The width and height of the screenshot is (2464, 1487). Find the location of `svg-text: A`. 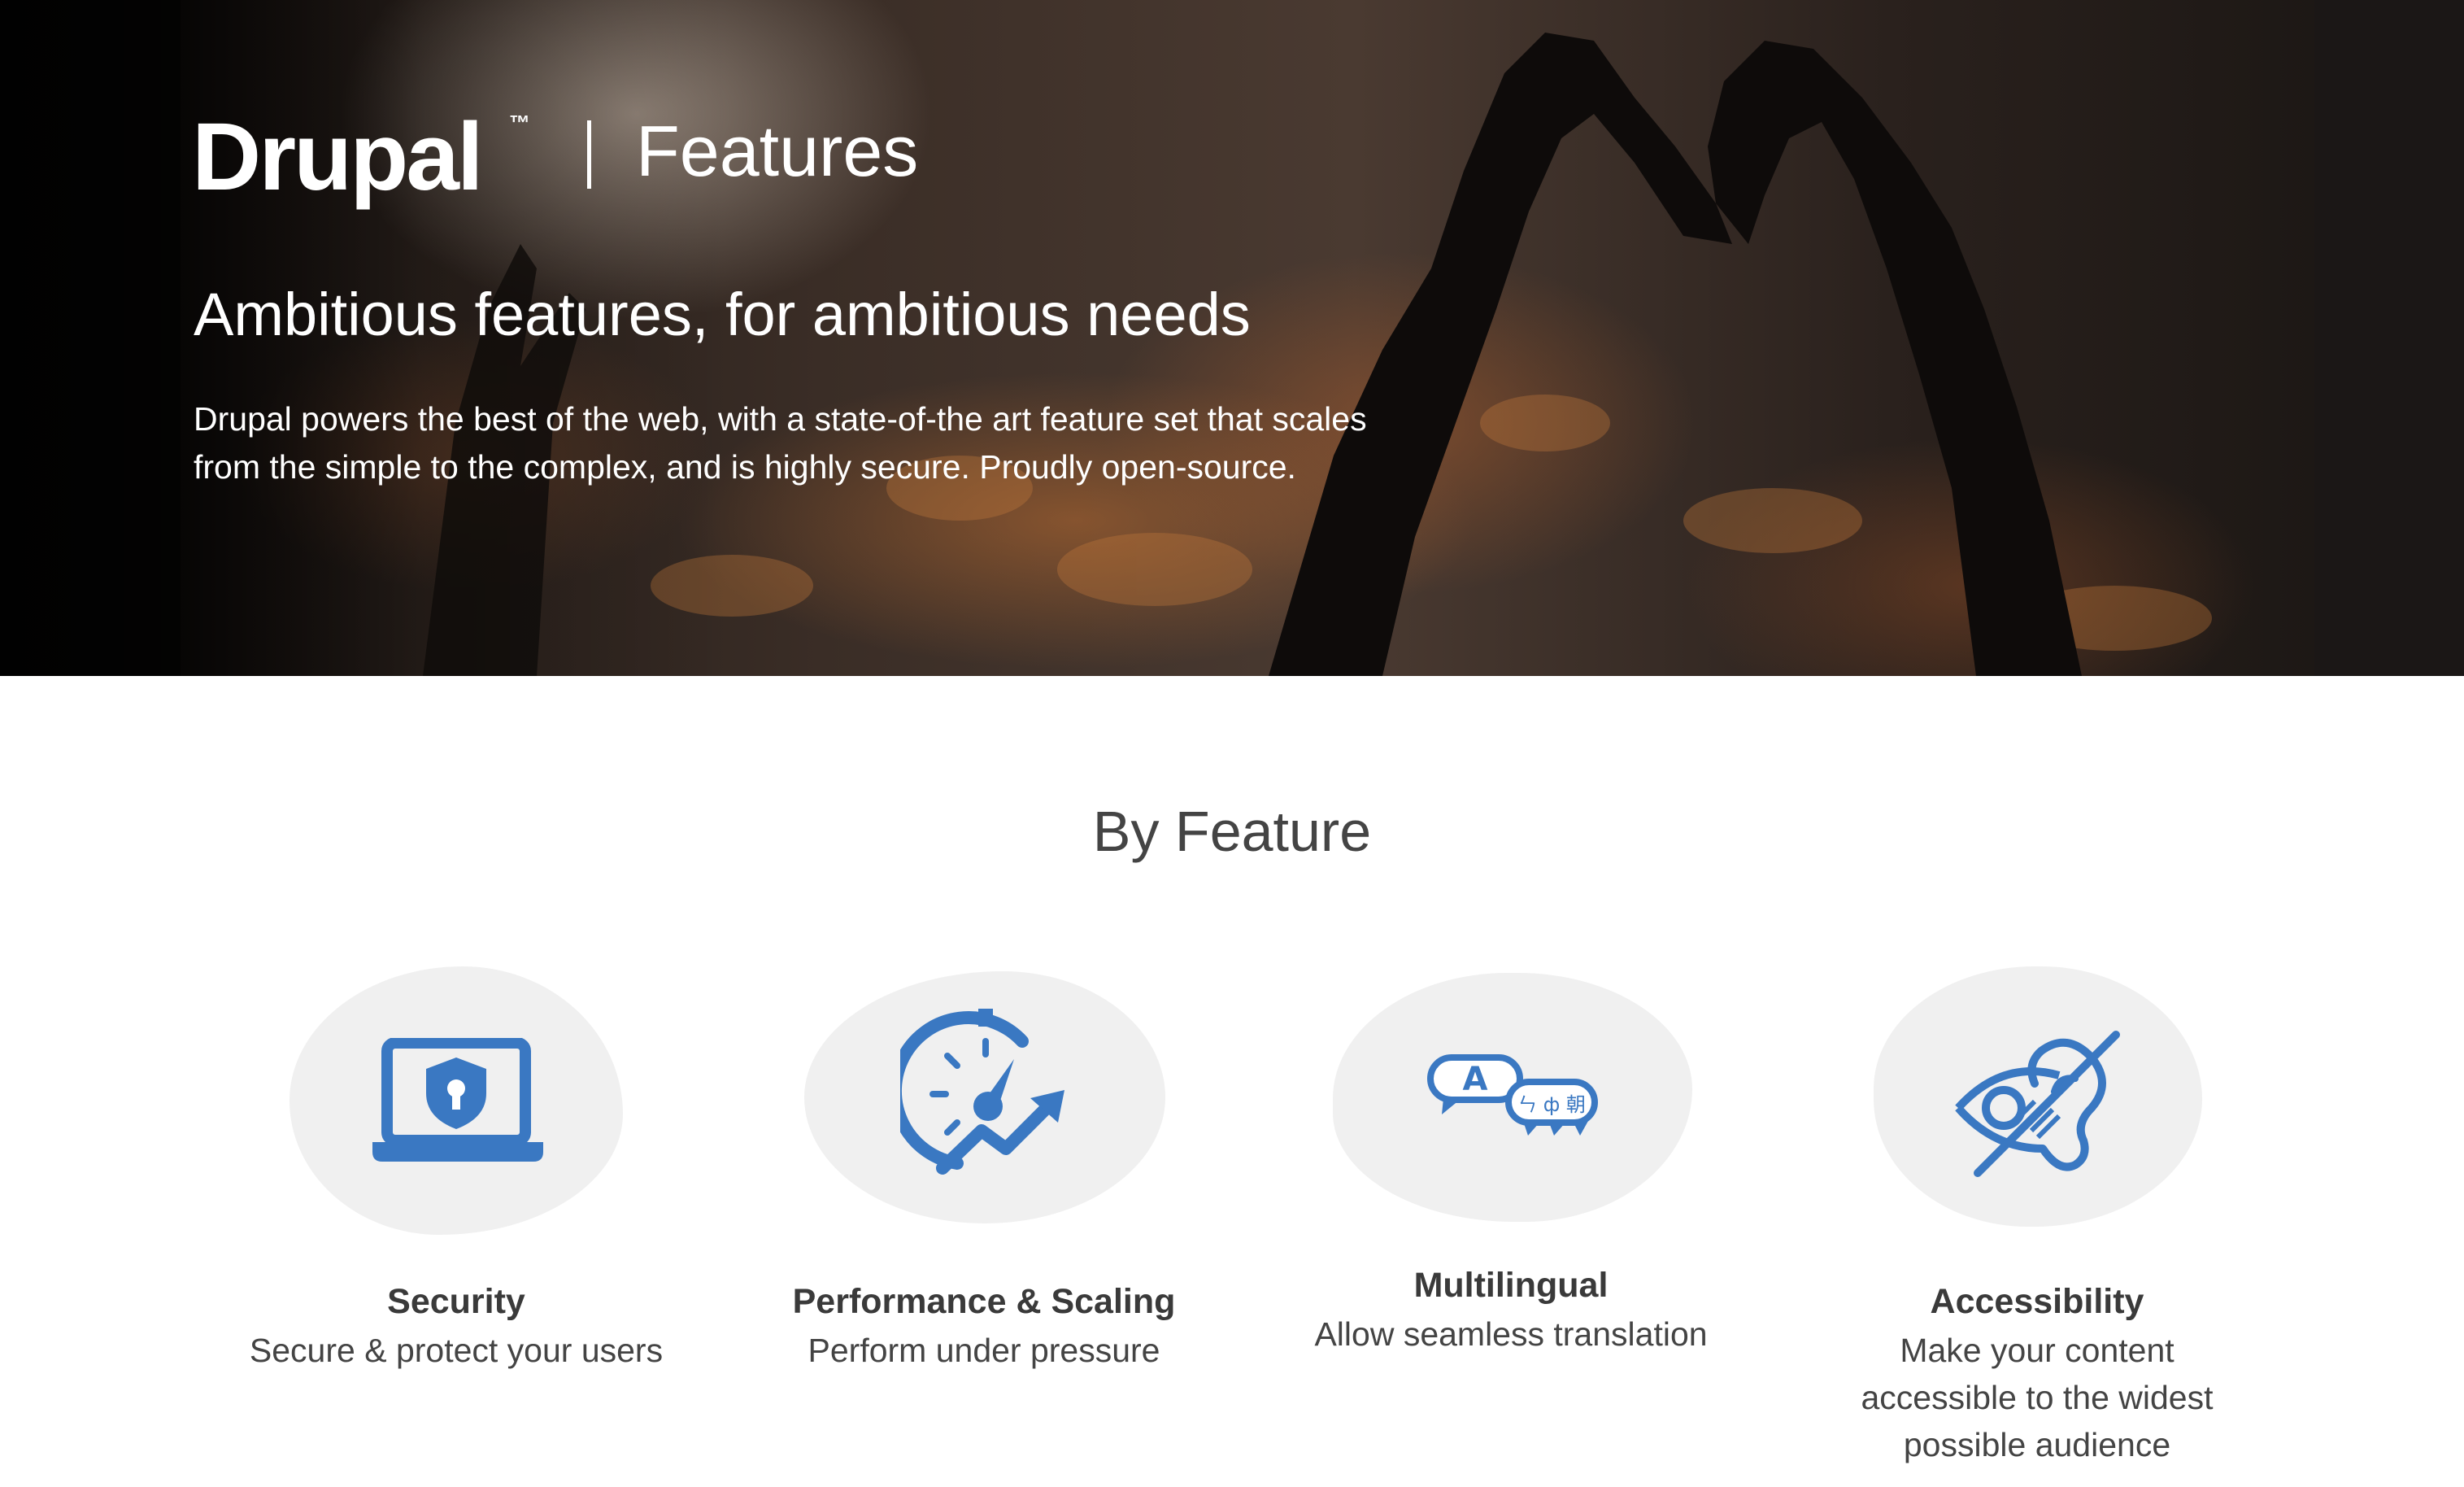

svg-text: A is located at coordinates (1475, 1079).